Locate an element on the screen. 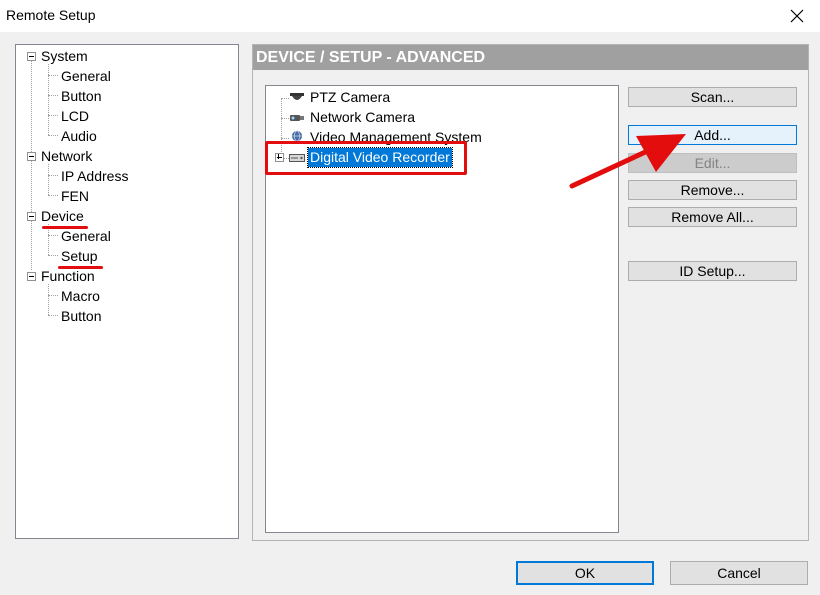  network-camera-icon is located at coordinates (297, 118).